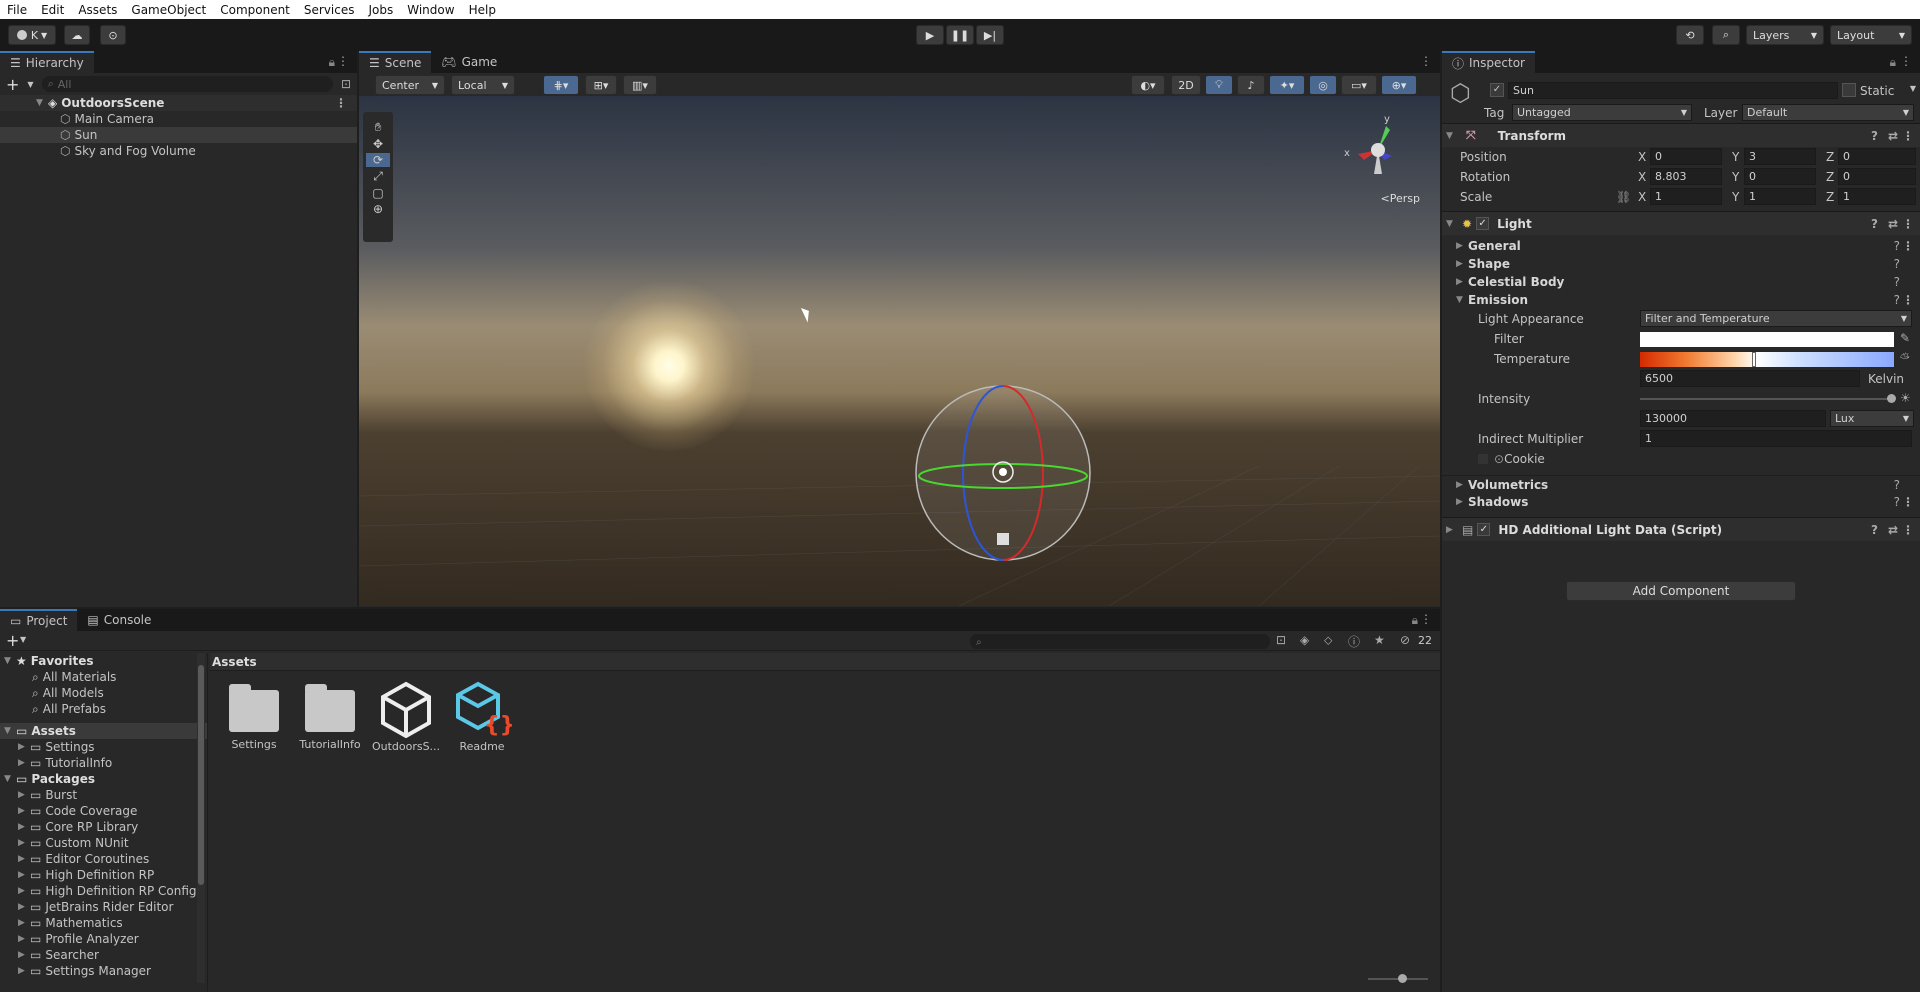 Image resolution: width=1920 pixels, height=992 pixels. I want to click on light-header: ▼ ✹ ✓ Light ? ⇄ ⋮, so click(1681, 223).